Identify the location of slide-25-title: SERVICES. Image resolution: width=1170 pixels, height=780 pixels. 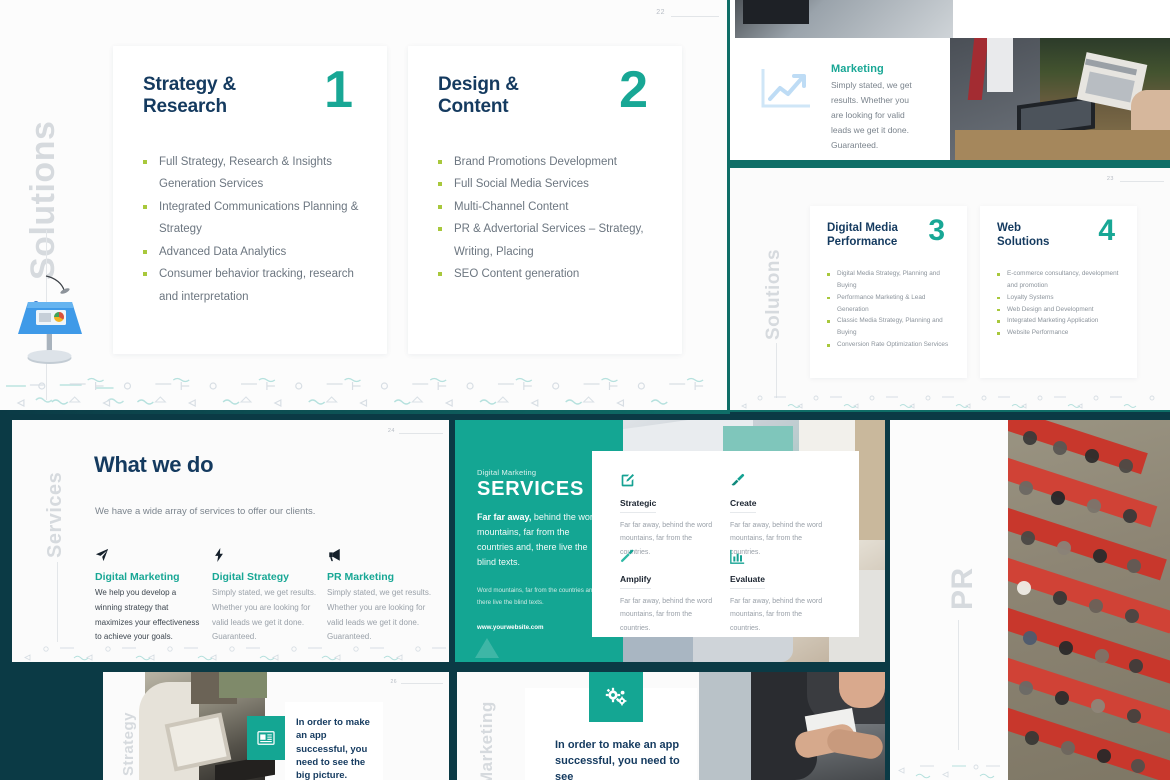
(531, 489).